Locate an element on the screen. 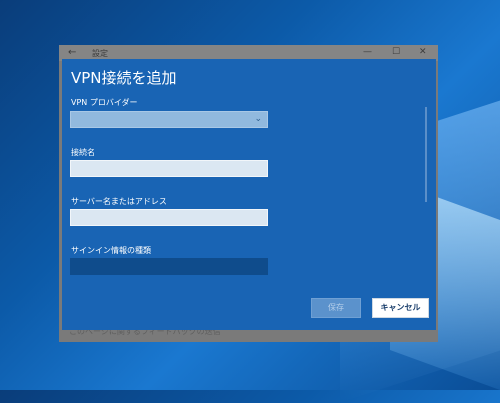 The width and height of the screenshot is (500, 403). connection-name-label: 接続名 is located at coordinates (83, 152).